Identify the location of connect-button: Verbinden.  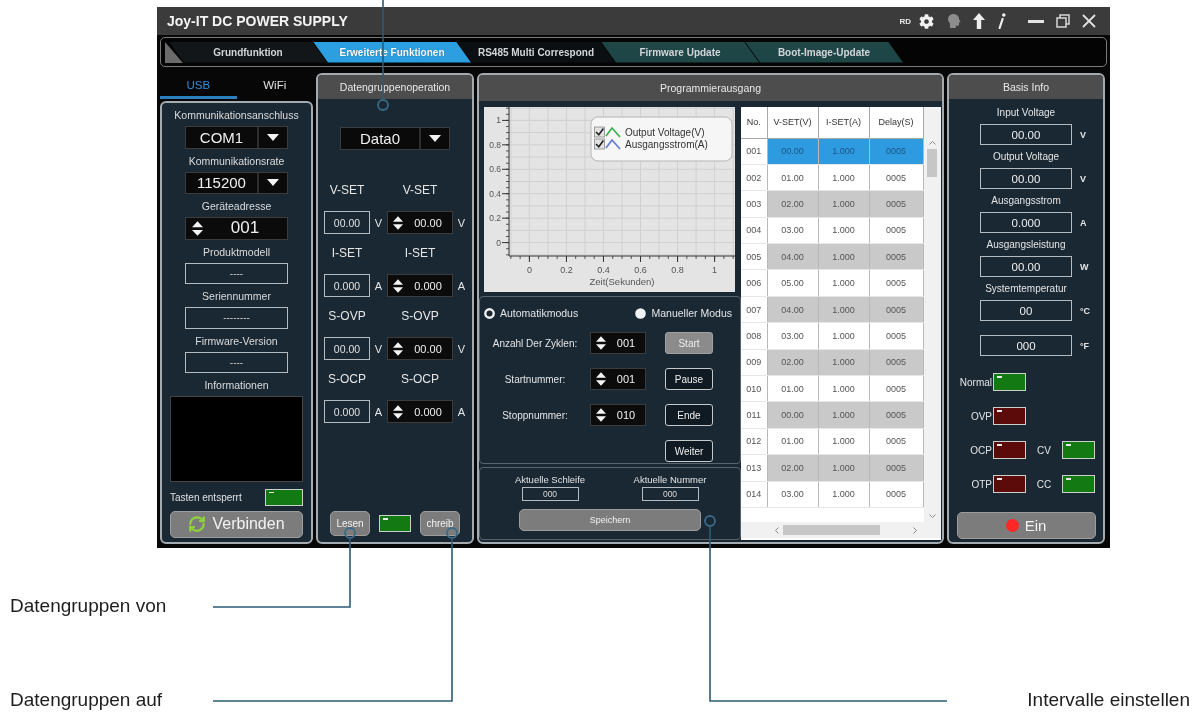
(236, 524).